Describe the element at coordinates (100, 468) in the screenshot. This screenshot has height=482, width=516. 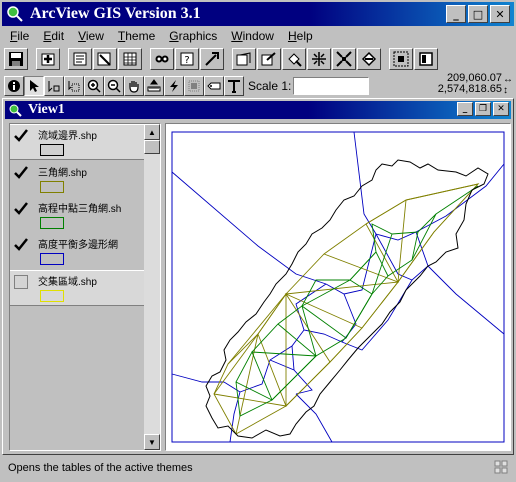
I see `status-text: Opens the tables of the active themes` at that location.